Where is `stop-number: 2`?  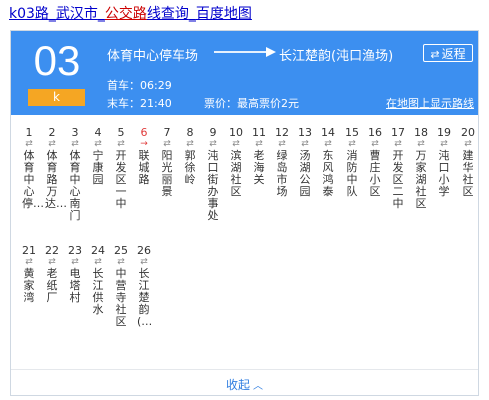 stop-number: 2 is located at coordinates (52, 132).